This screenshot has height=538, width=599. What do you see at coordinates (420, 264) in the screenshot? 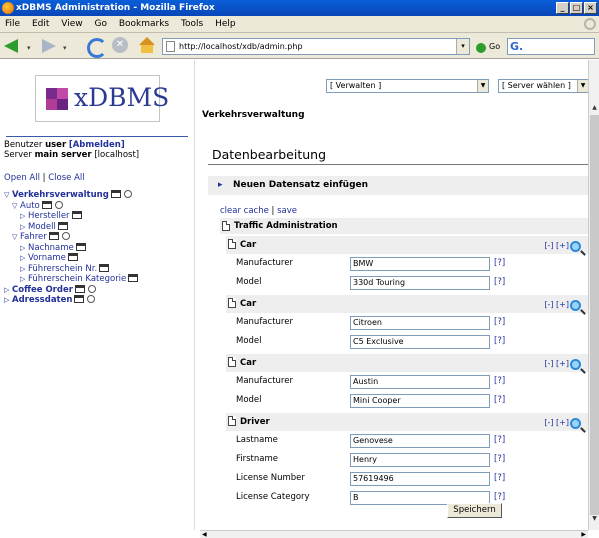
I see `field-input: BMW` at bounding box center [420, 264].